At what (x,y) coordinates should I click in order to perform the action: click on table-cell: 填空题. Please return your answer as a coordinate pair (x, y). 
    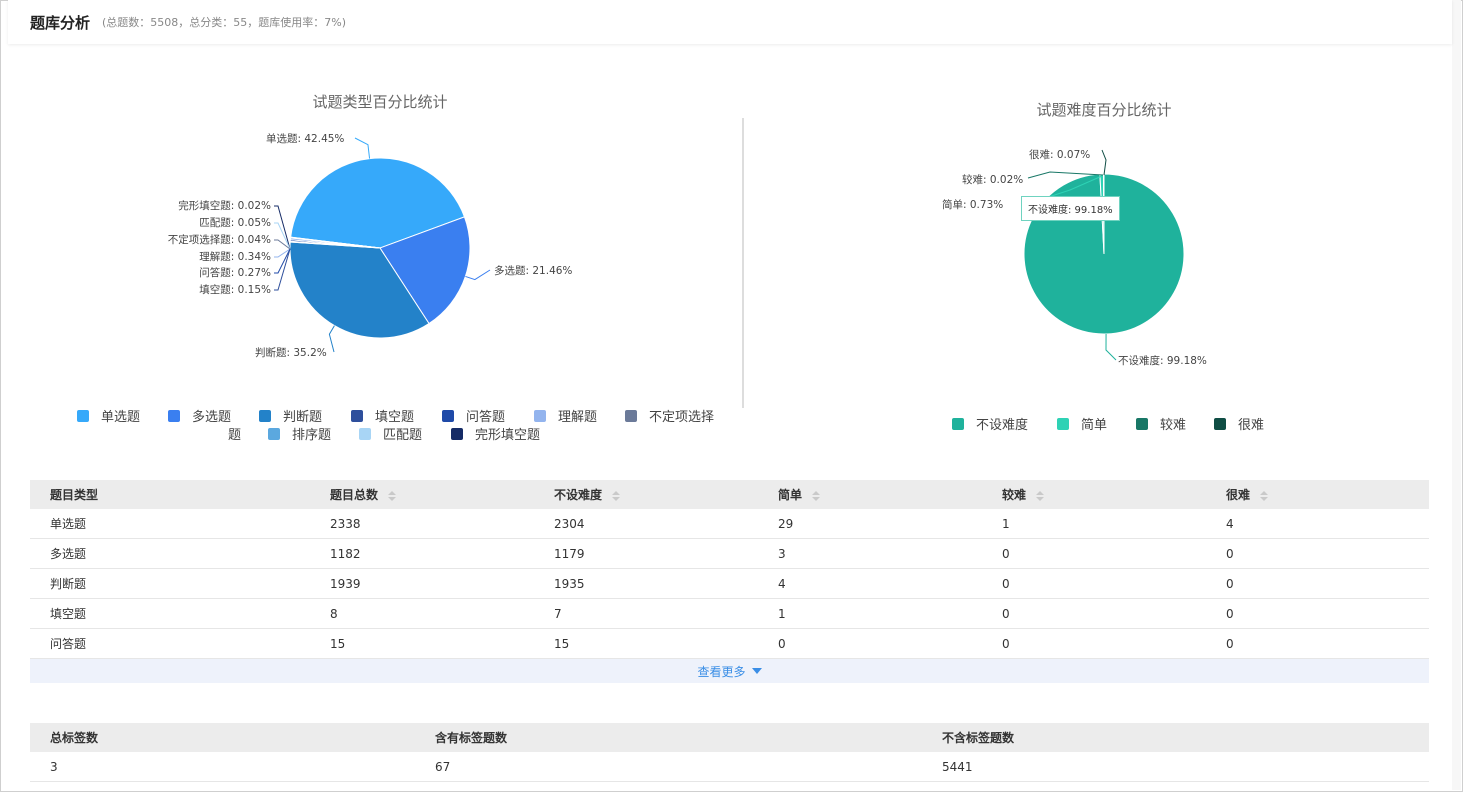
    Looking at the image, I should click on (170, 613).